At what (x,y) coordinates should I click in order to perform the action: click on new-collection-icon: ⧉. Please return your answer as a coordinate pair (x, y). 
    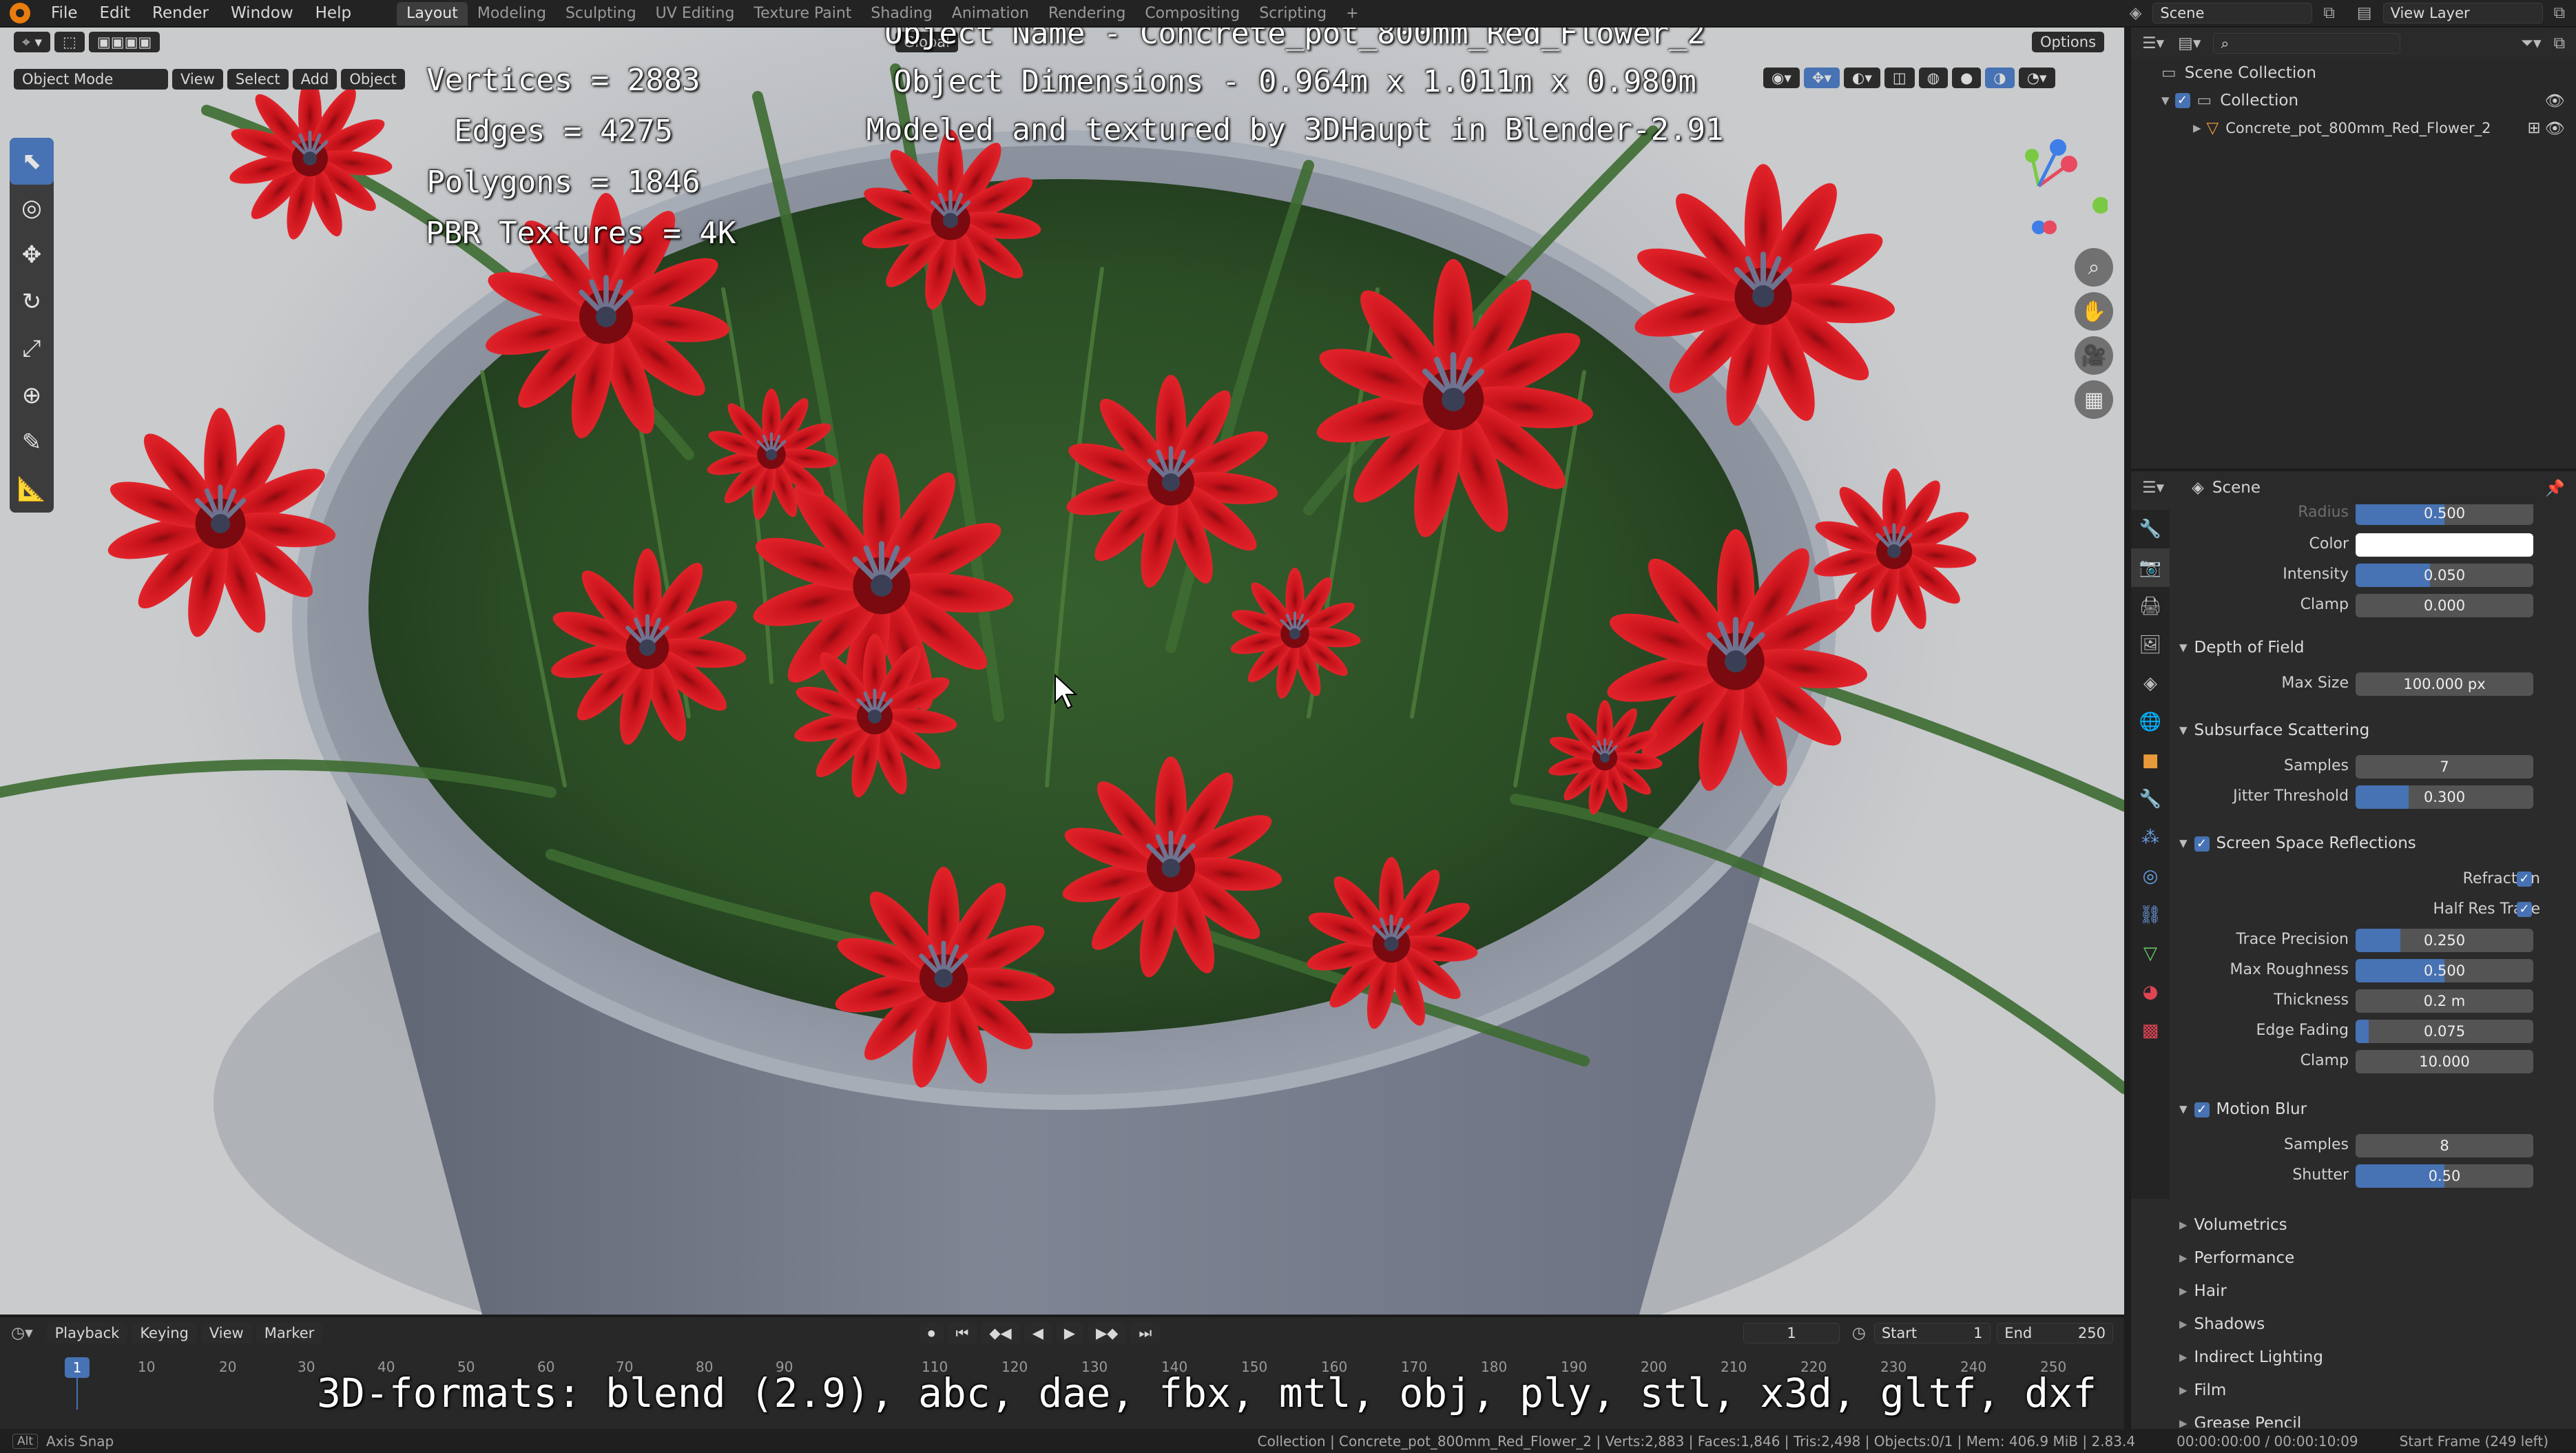
    Looking at the image, I should click on (2559, 43).